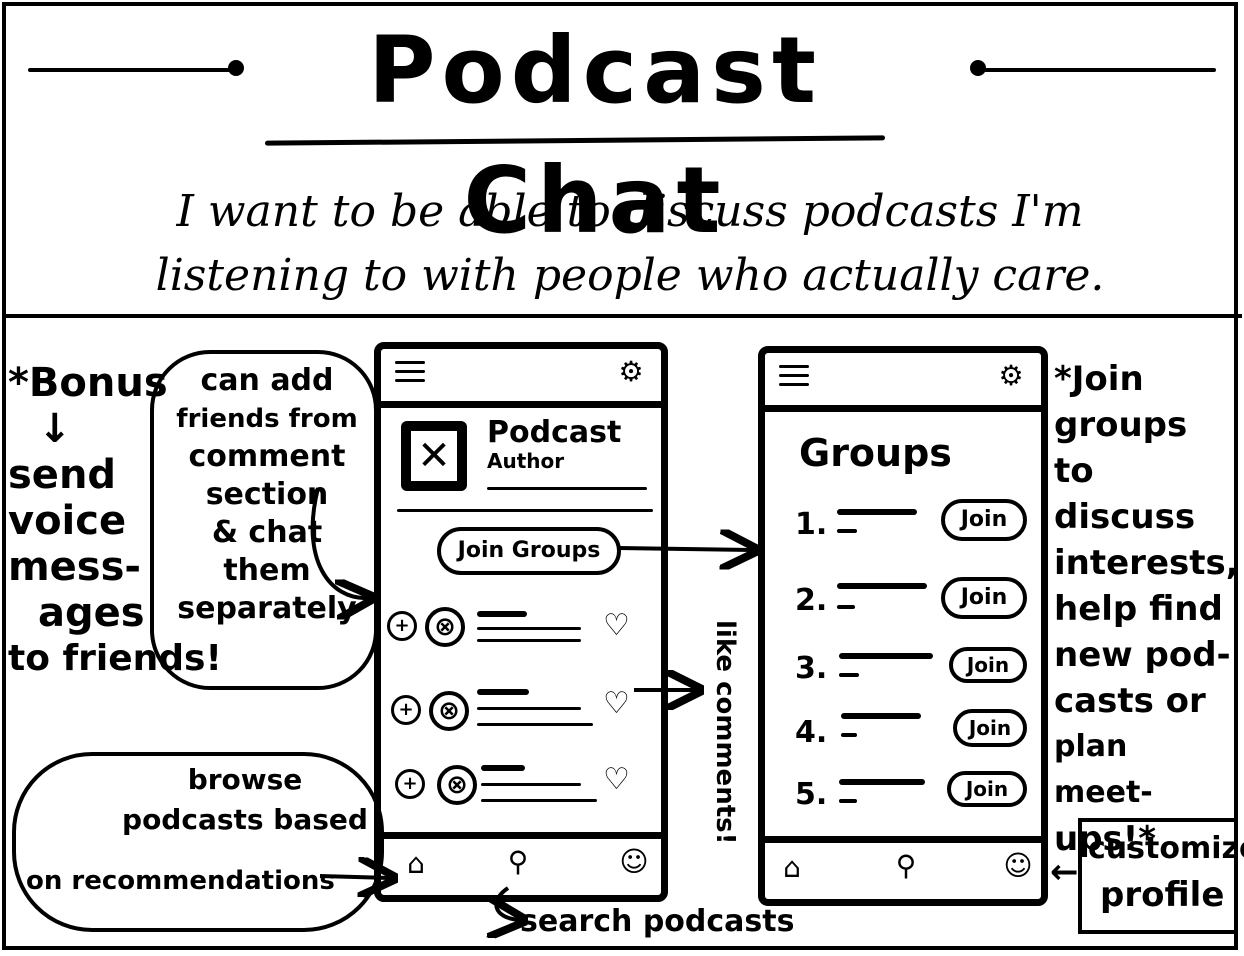  I want to click on arrow-join-groups-to-groups, so click(684, 549).